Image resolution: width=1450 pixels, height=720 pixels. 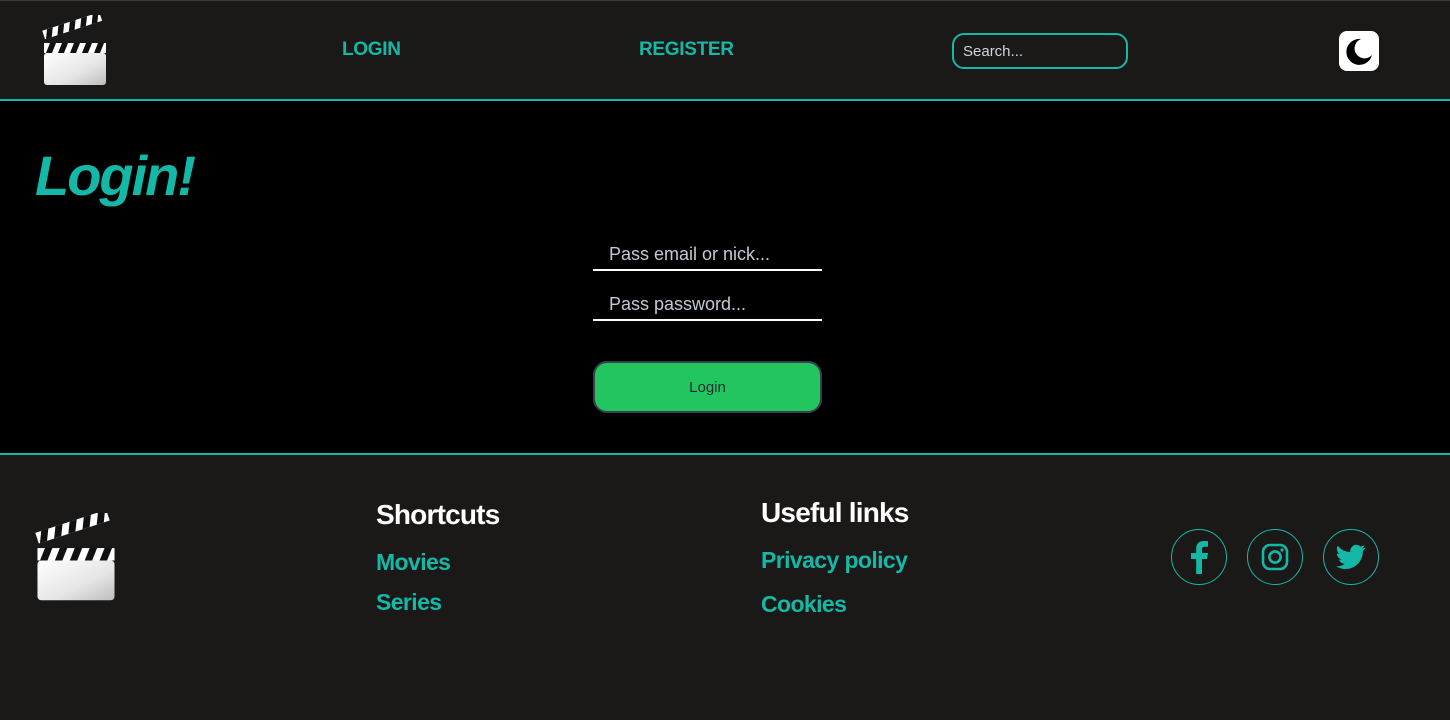 What do you see at coordinates (834, 560) in the screenshot?
I see `footer-link-privacy-policy: Privacy policy` at bounding box center [834, 560].